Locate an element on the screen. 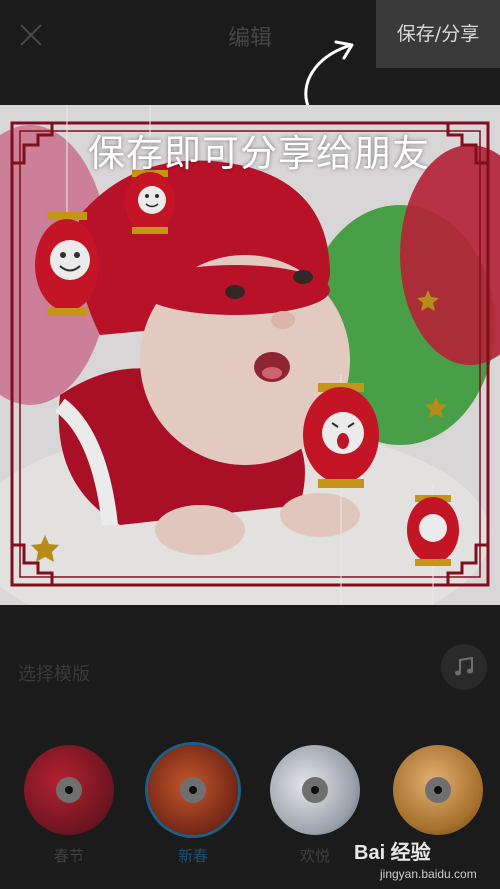  template-item-joy: 欢悦 is located at coordinates (315, 810).